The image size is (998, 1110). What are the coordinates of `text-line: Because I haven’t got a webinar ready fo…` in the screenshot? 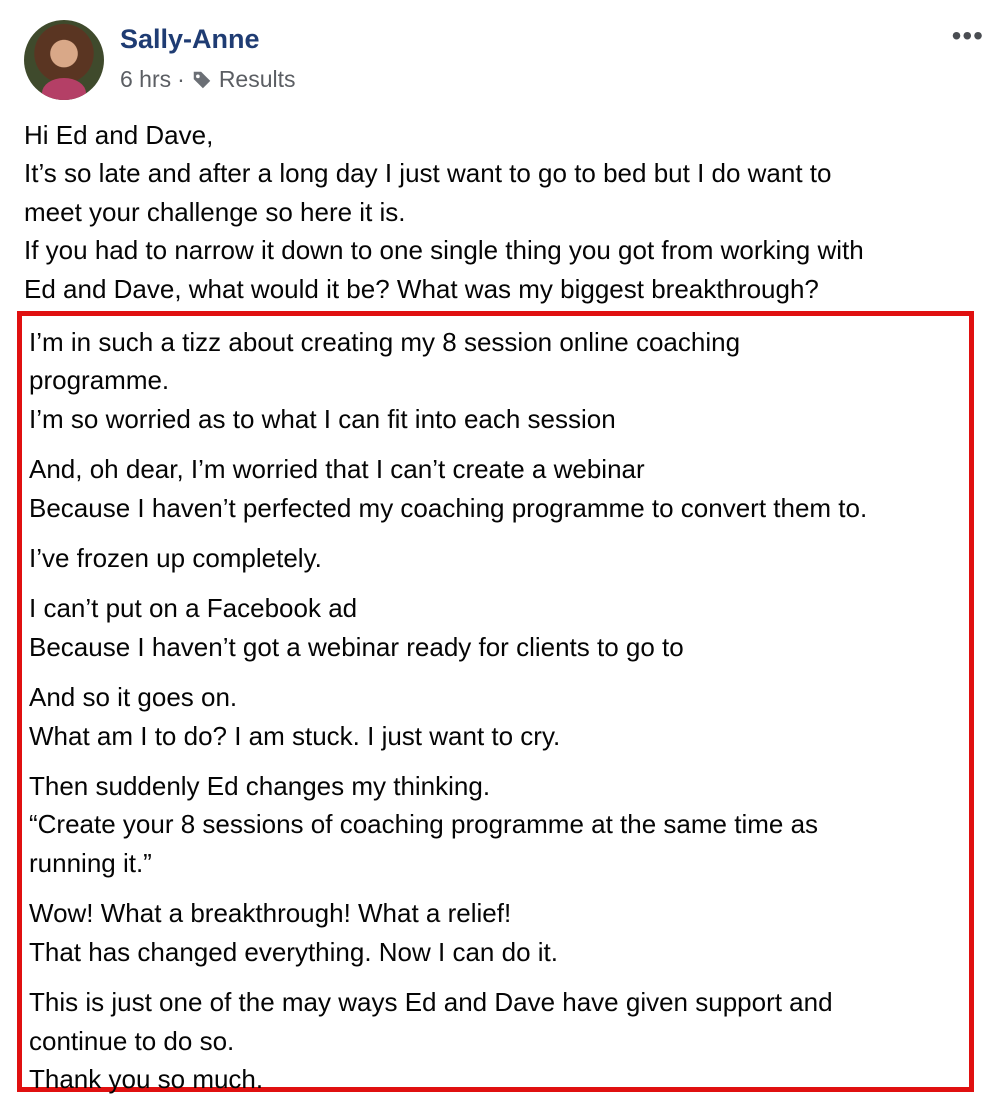 It's located at (356, 646).